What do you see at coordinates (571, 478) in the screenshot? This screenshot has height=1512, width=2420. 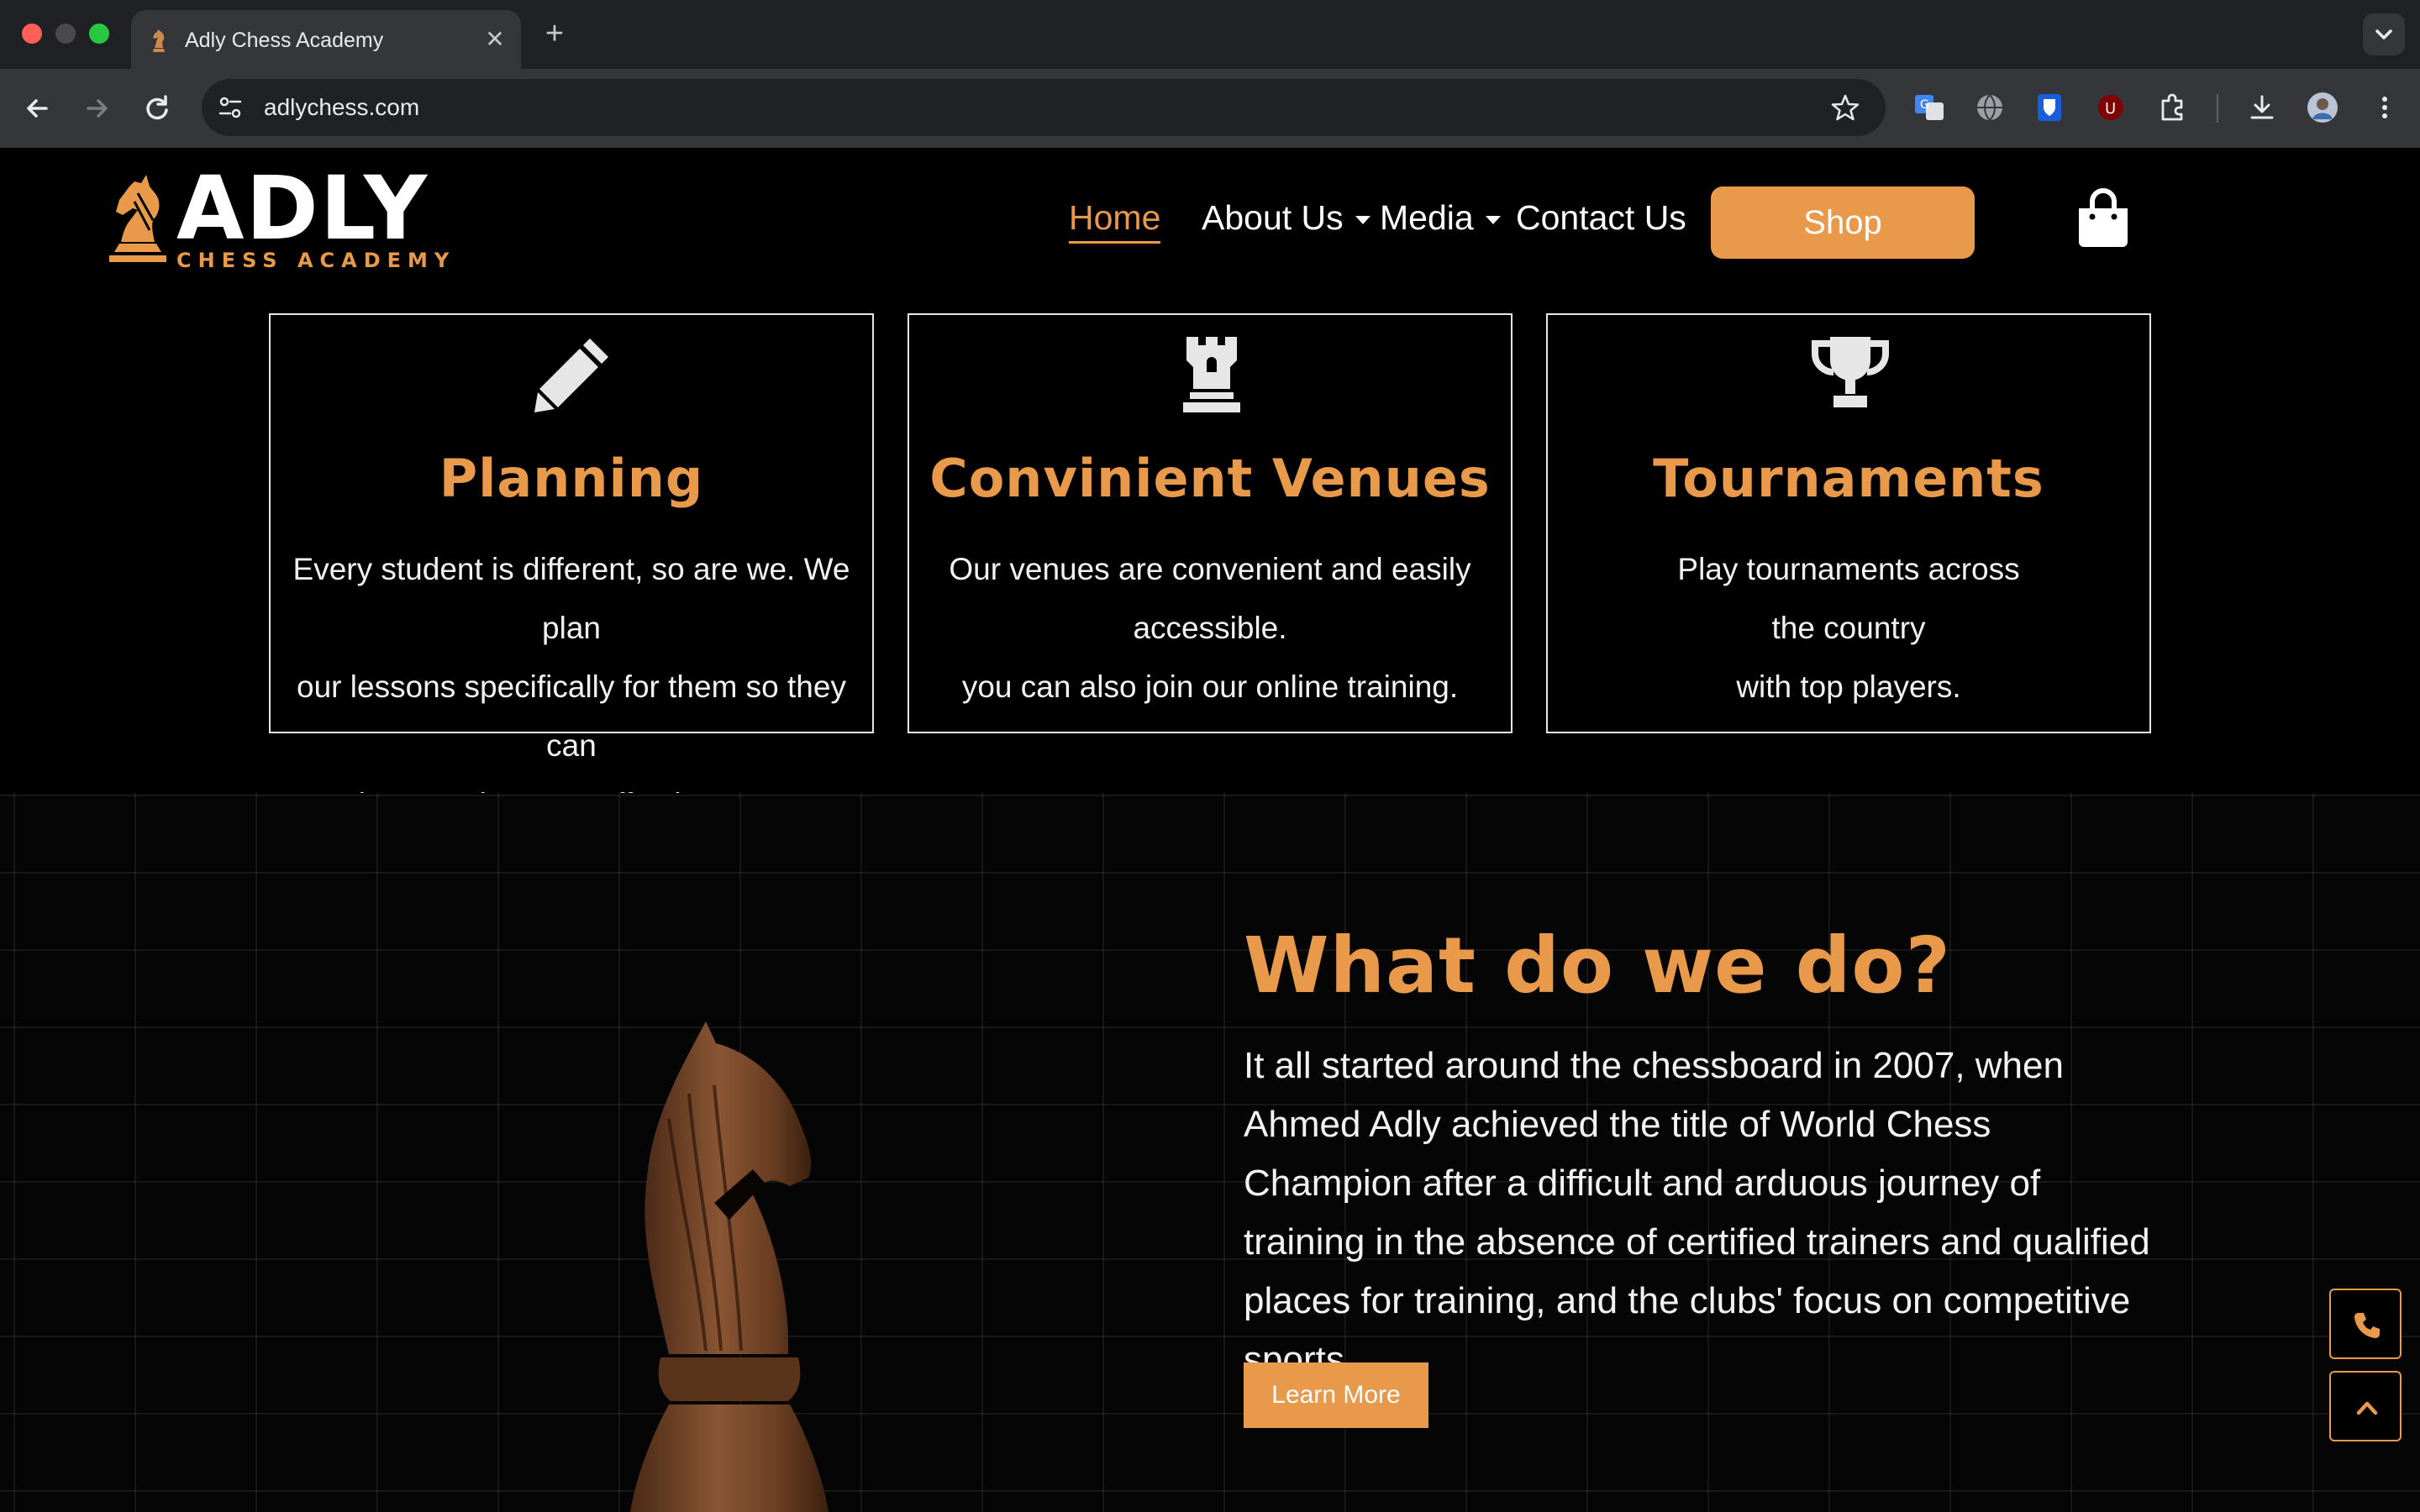 I see `card-title: Planning` at bounding box center [571, 478].